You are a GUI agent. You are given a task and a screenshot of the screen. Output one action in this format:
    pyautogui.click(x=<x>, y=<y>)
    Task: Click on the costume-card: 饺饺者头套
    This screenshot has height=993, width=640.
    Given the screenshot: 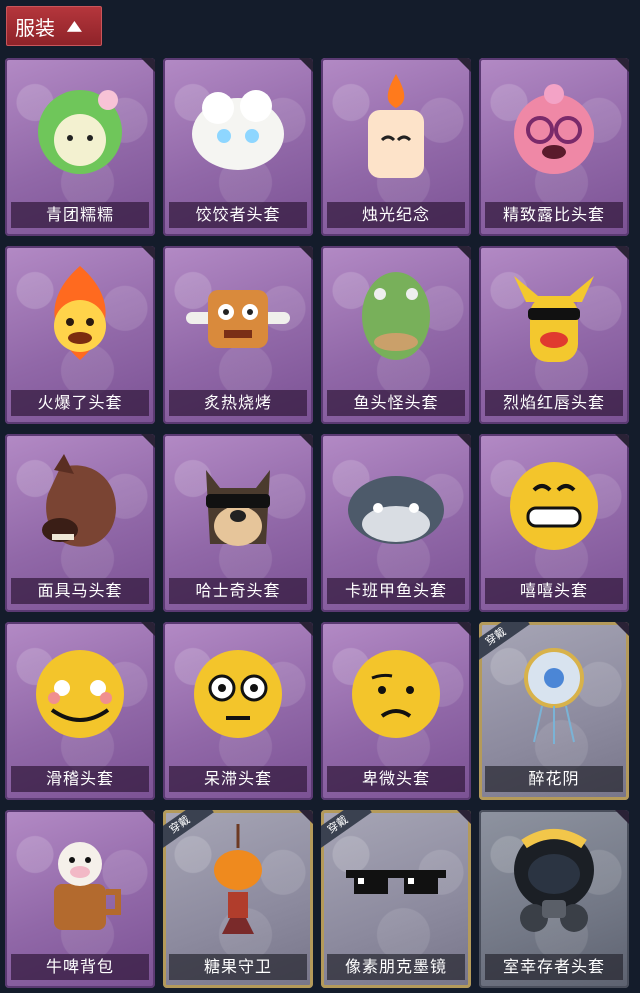 What is the action you would take?
    pyautogui.click(x=238, y=147)
    